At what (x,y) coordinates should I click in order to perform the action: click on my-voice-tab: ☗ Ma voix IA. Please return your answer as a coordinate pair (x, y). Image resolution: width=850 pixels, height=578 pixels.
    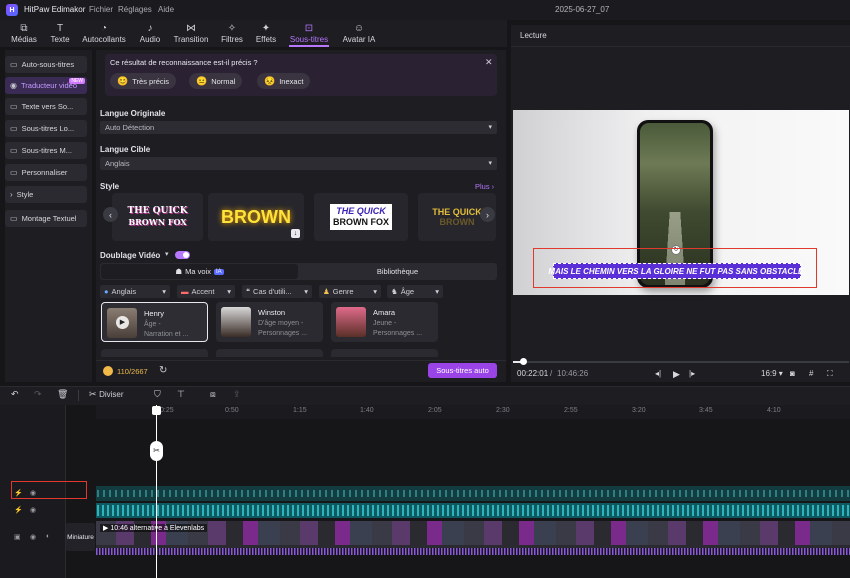
    Looking at the image, I should click on (199, 271).